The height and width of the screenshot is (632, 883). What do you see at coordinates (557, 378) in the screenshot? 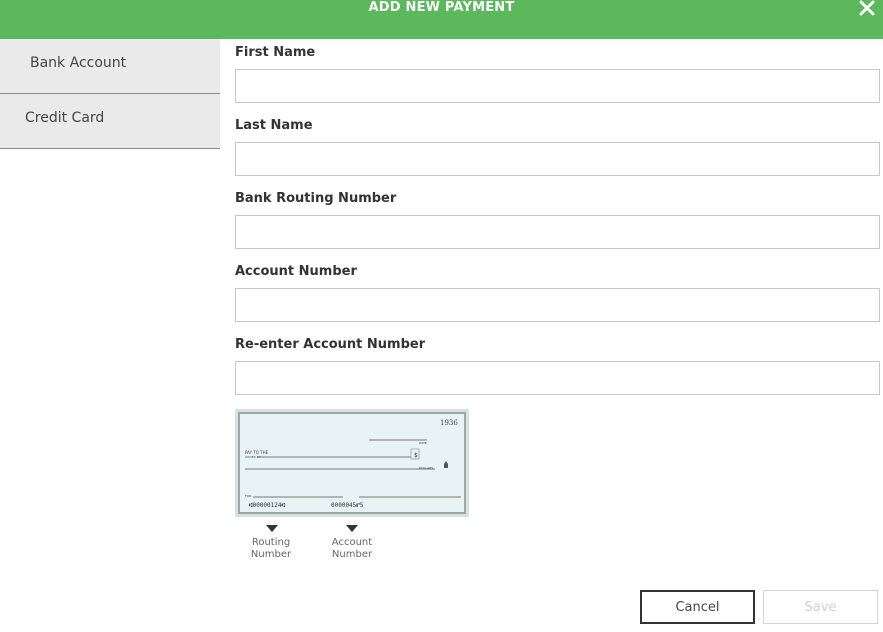
I see `reenter-account-number-field` at bounding box center [557, 378].